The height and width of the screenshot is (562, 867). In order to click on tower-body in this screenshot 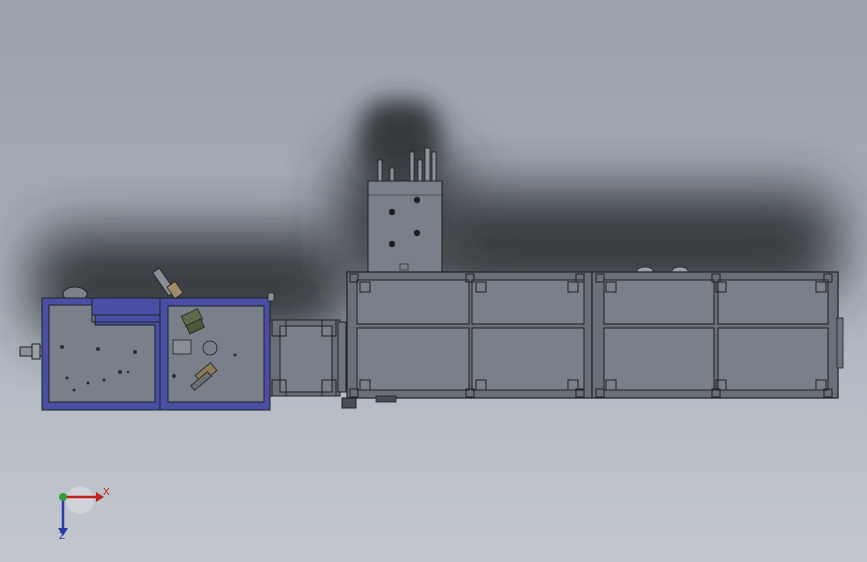, I will do `click(405, 226)`.